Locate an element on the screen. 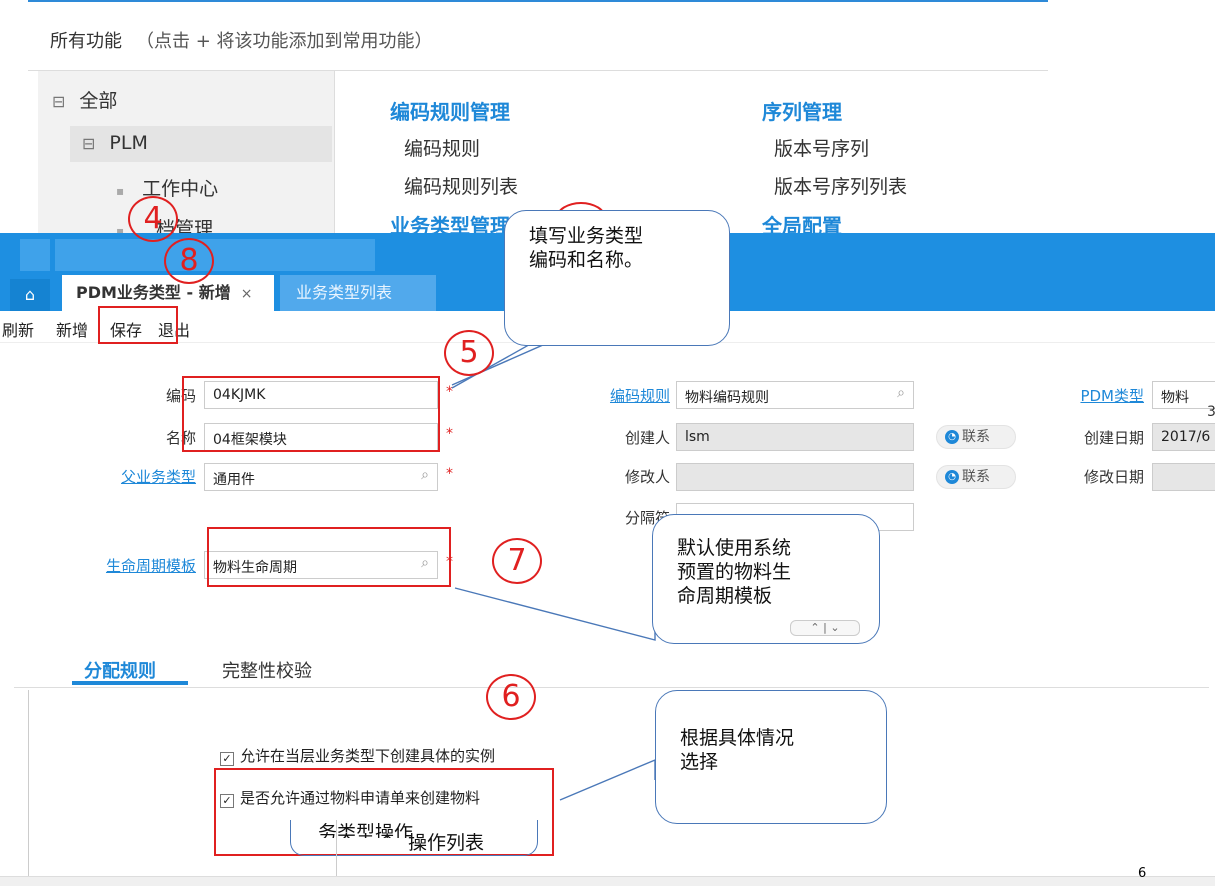  leader-line-lifecycle is located at coordinates (555, 614).